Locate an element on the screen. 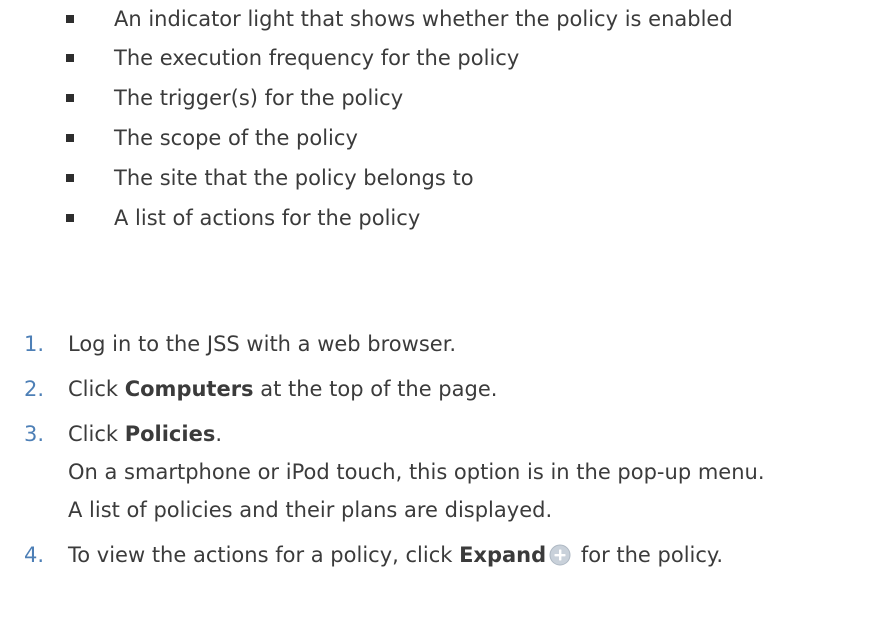 The height and width of the screenshot is (623, 882). bullet-text: The scope of the policy is located at coordinates (236, 138).